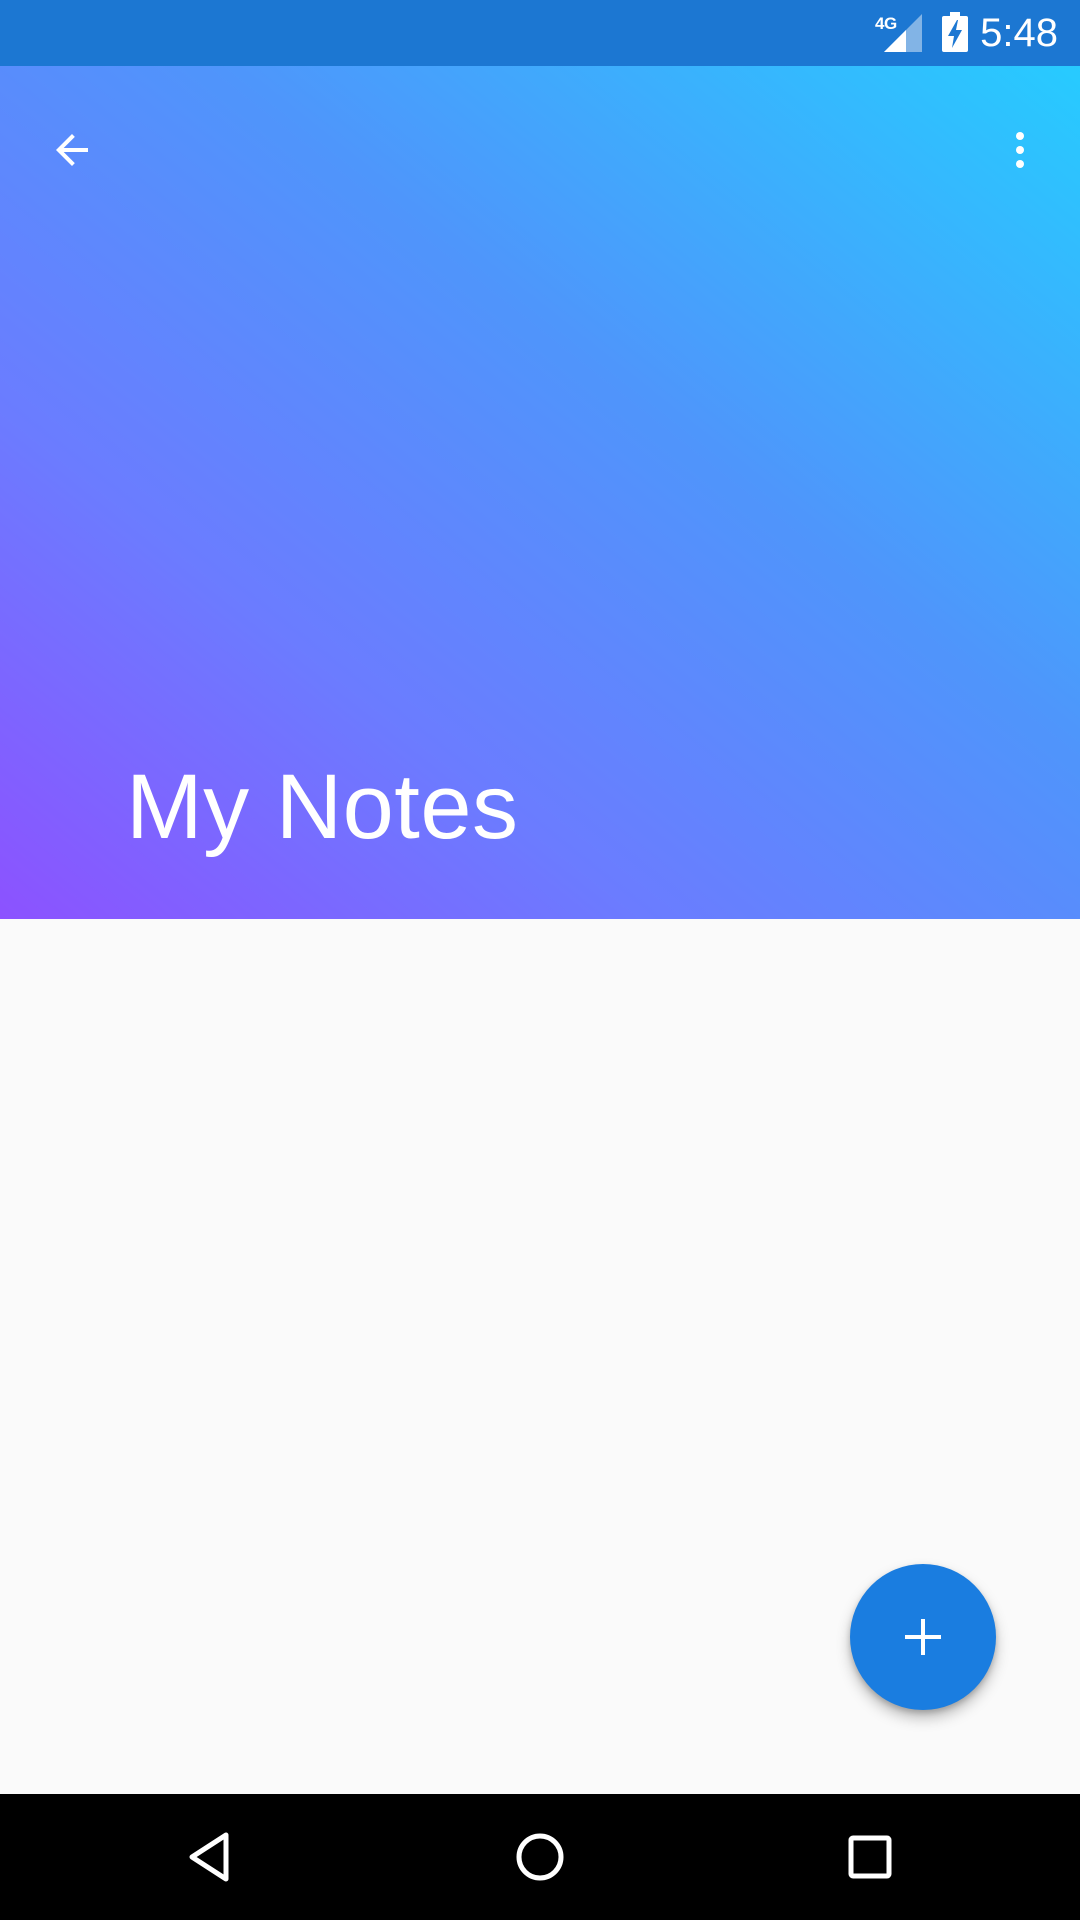 Image resolution: width=1080 pixels, height=1920 pixels. Describe the element at coordinates (903, 33) in the screenshot. I see `signal-icon` at that location.